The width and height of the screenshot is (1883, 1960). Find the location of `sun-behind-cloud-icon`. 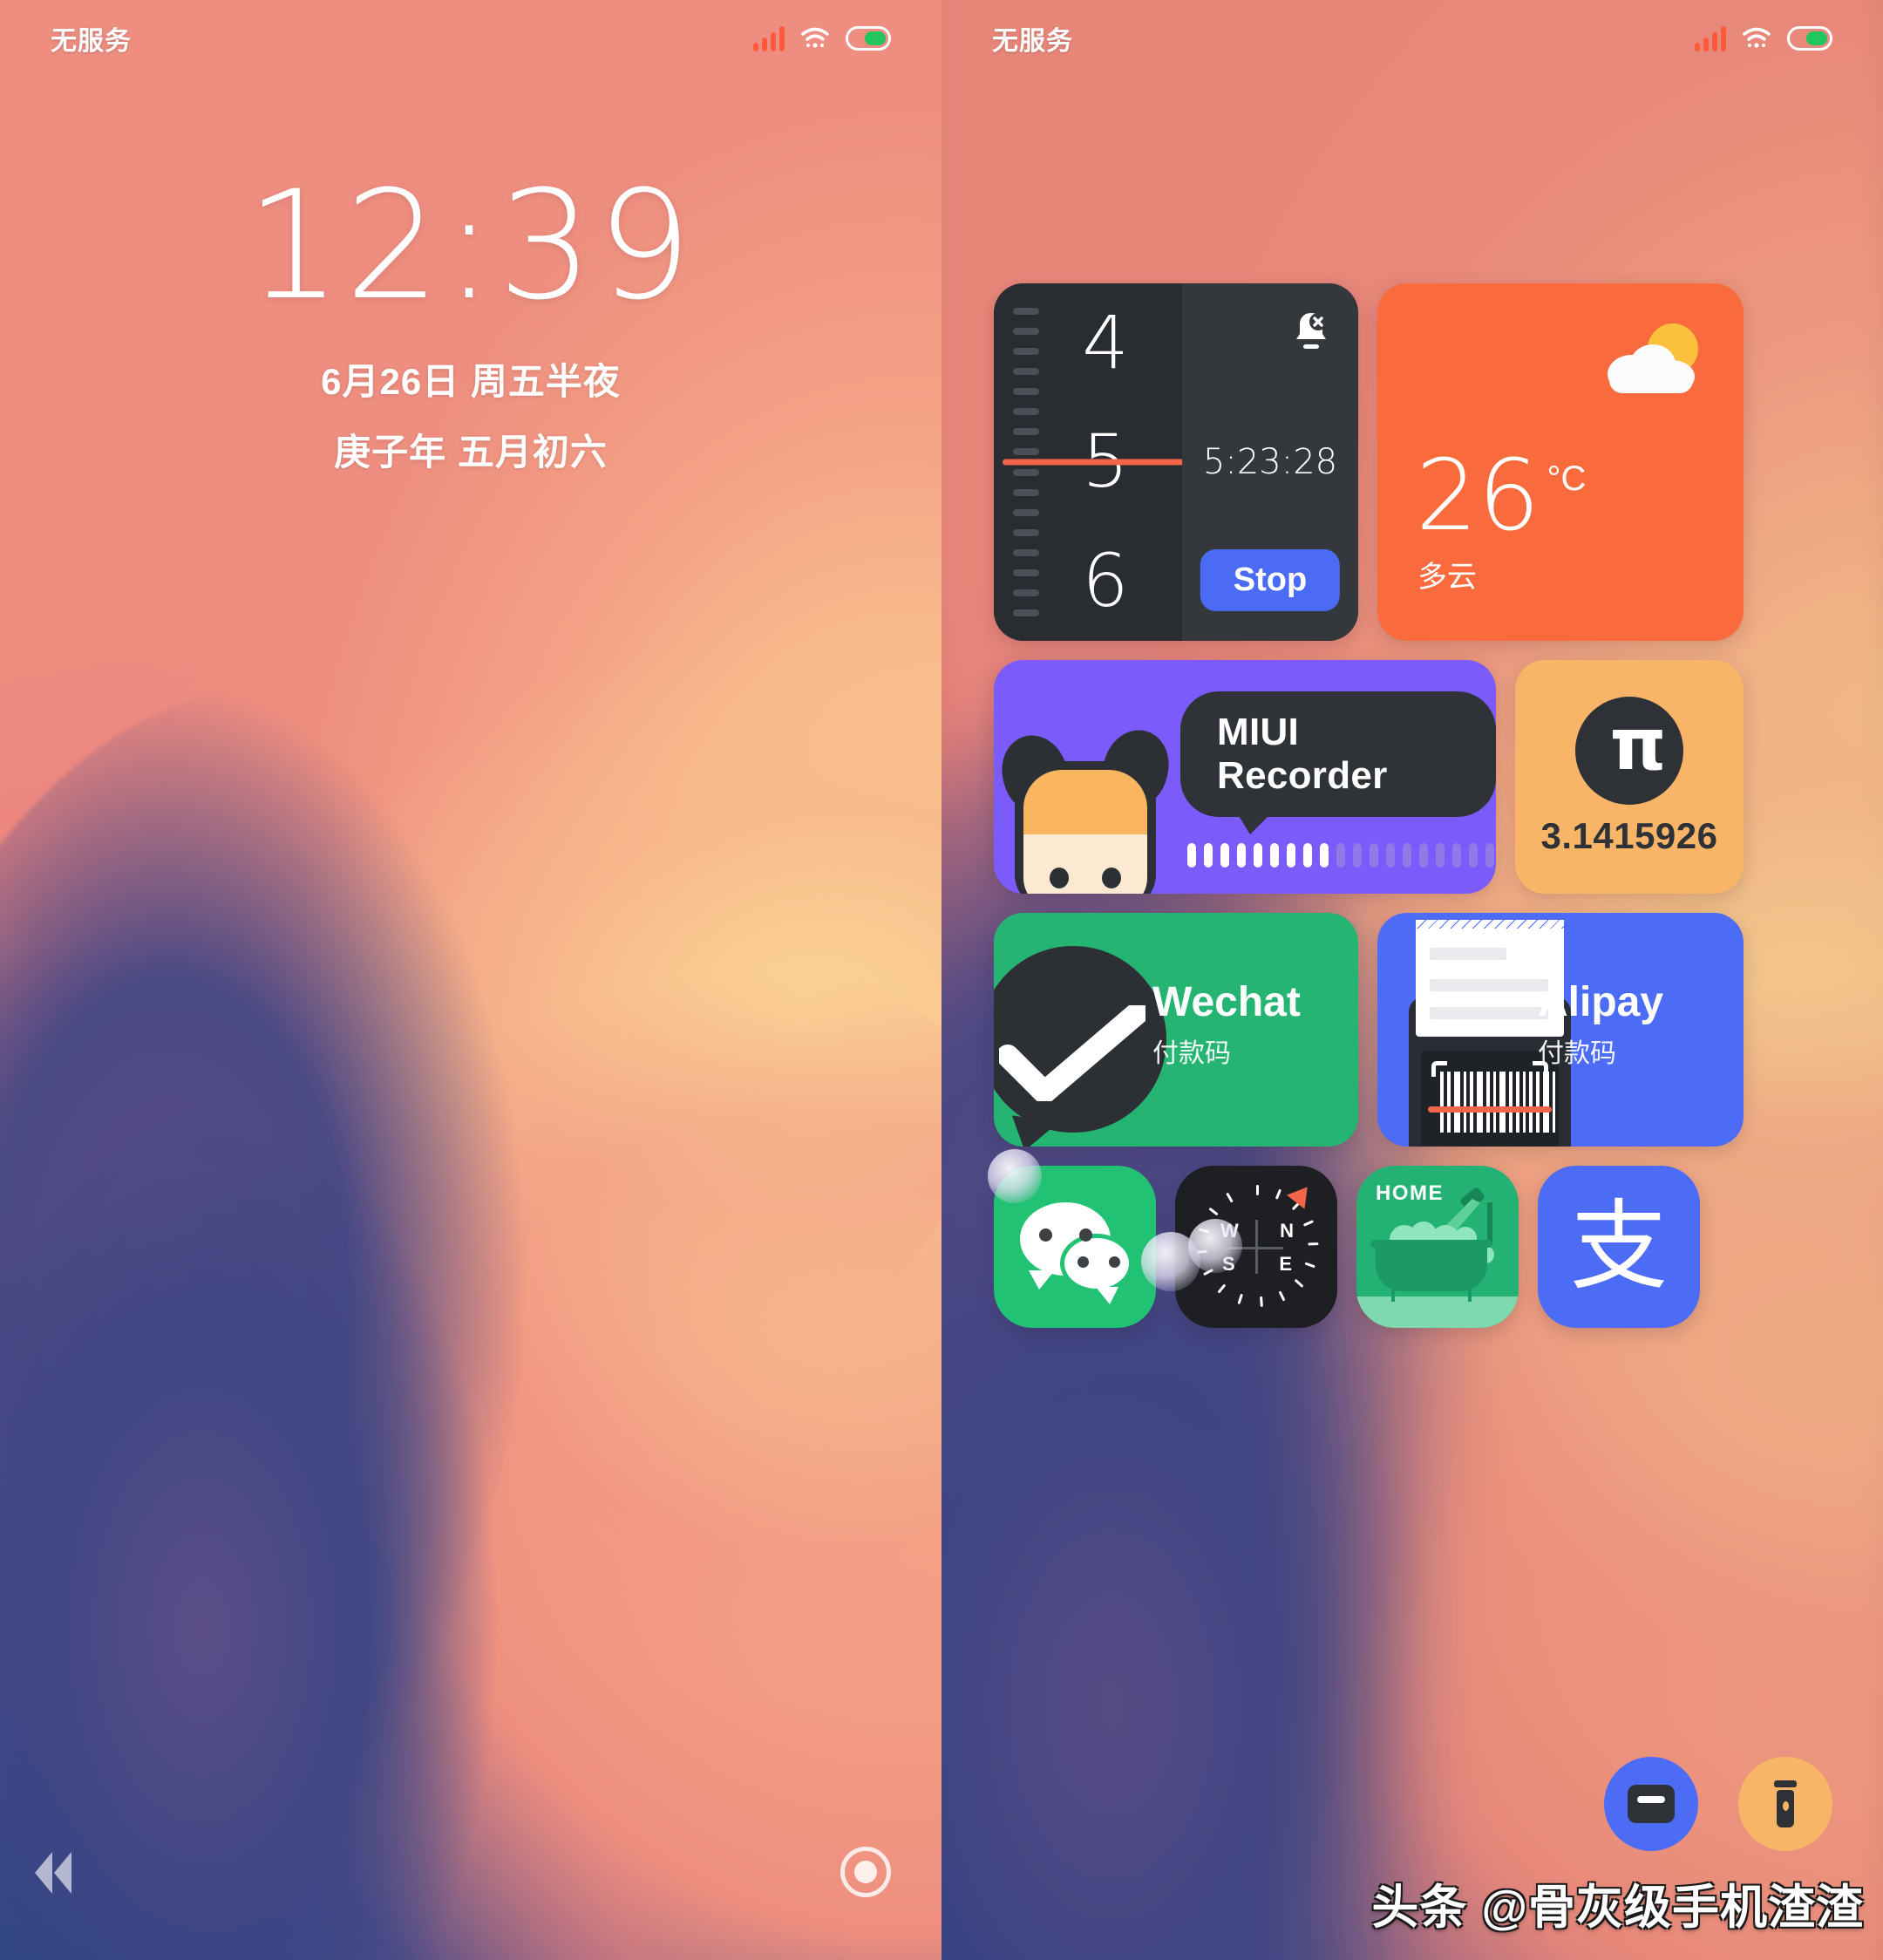

sun-behind-cloud-icon is located at coordinates (1655, 359).